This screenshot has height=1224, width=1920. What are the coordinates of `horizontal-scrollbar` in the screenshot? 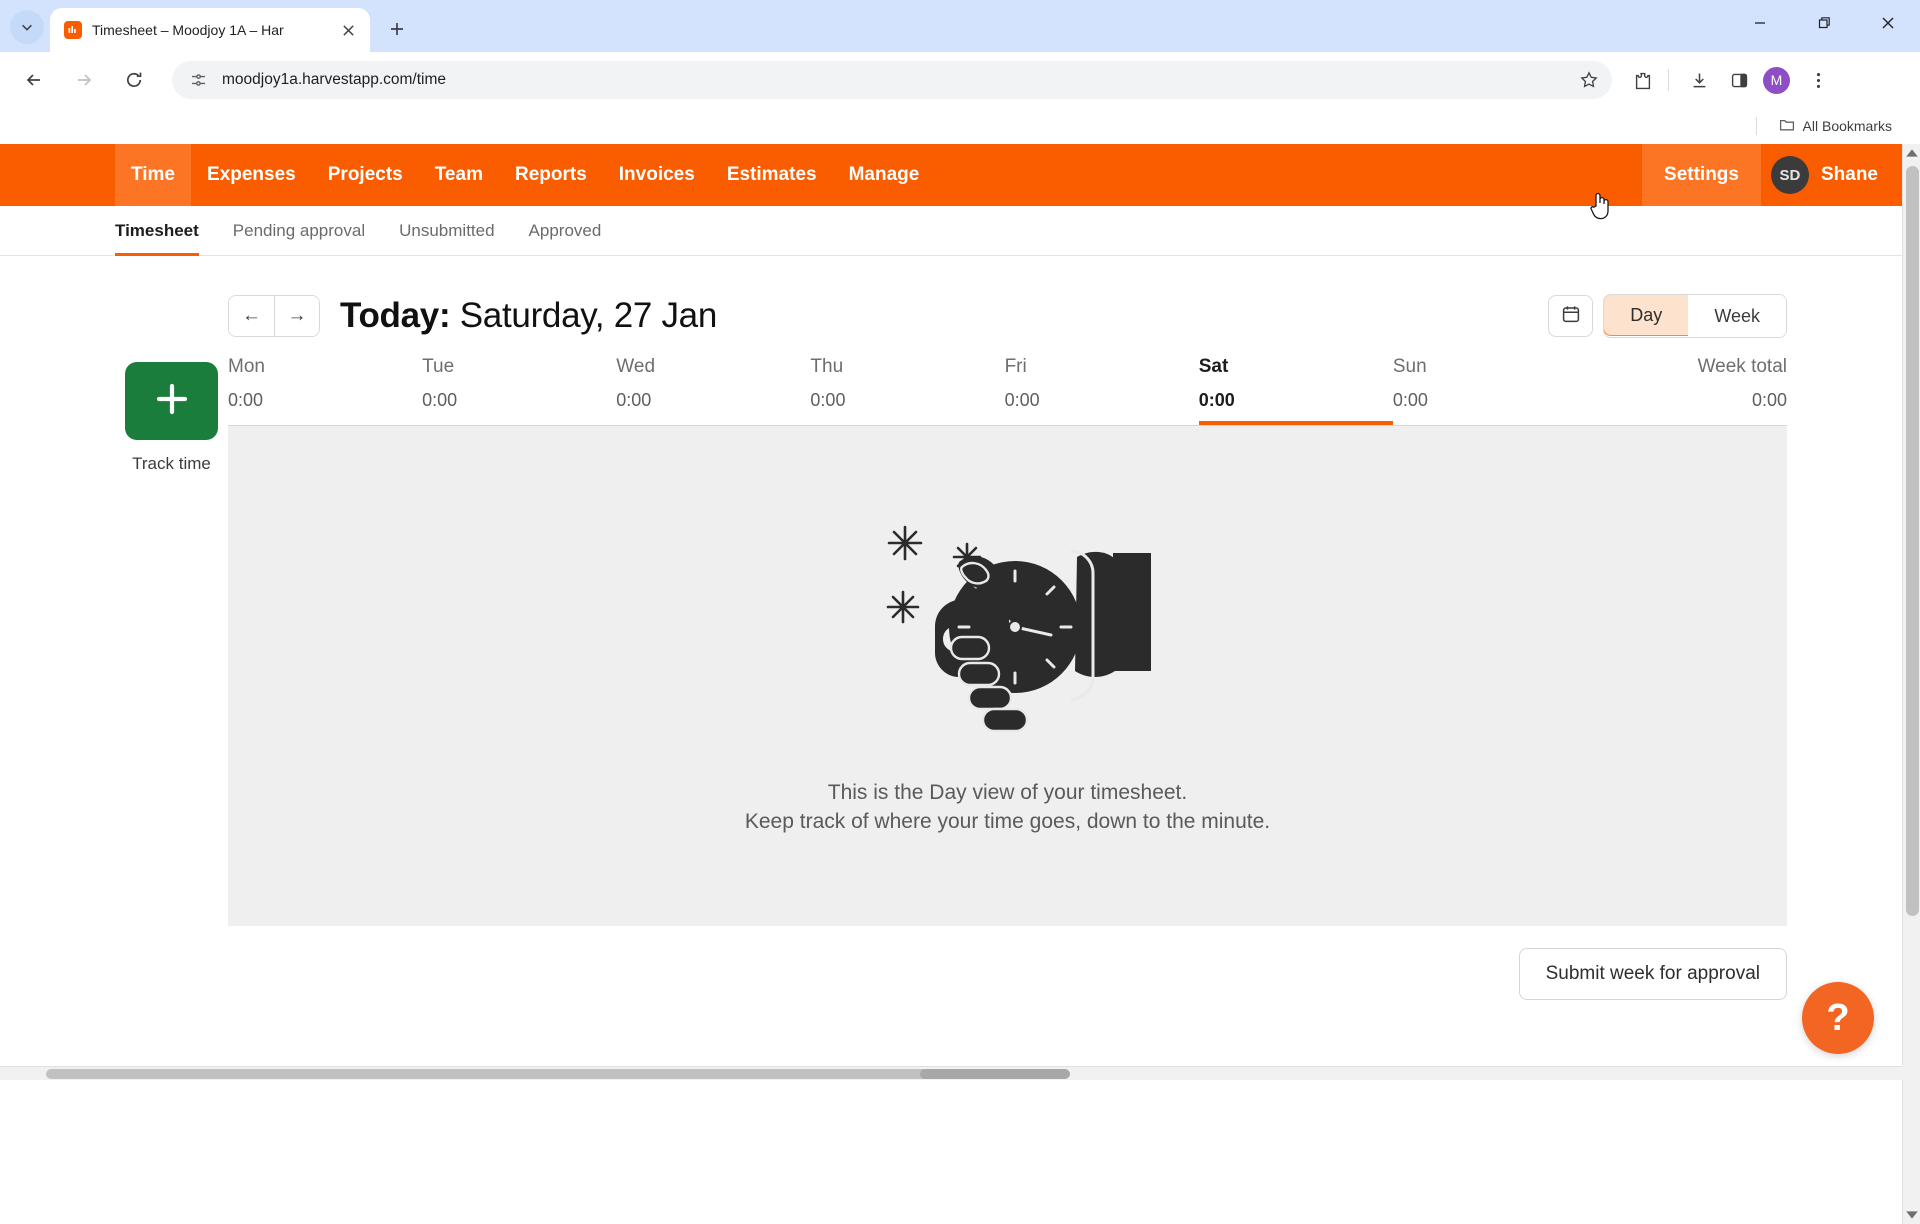 It's located at (951, 1073).